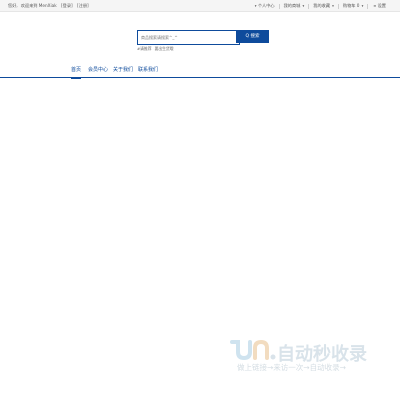 The width and height of the screenshot is (400, 400). Describe the element at coordinates (38, 5) in the screenshot. I see `welcome-text: 欢迎来到 MenXiak` at that location.